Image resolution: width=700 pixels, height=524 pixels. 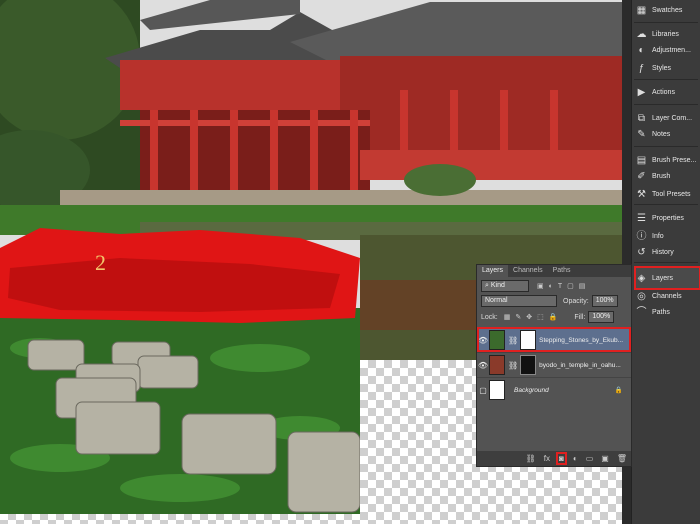 What do you see at coordinates (658, 236) in the screenshot?
I see `dock-item-label: Info` at bounding box center [658, 236].